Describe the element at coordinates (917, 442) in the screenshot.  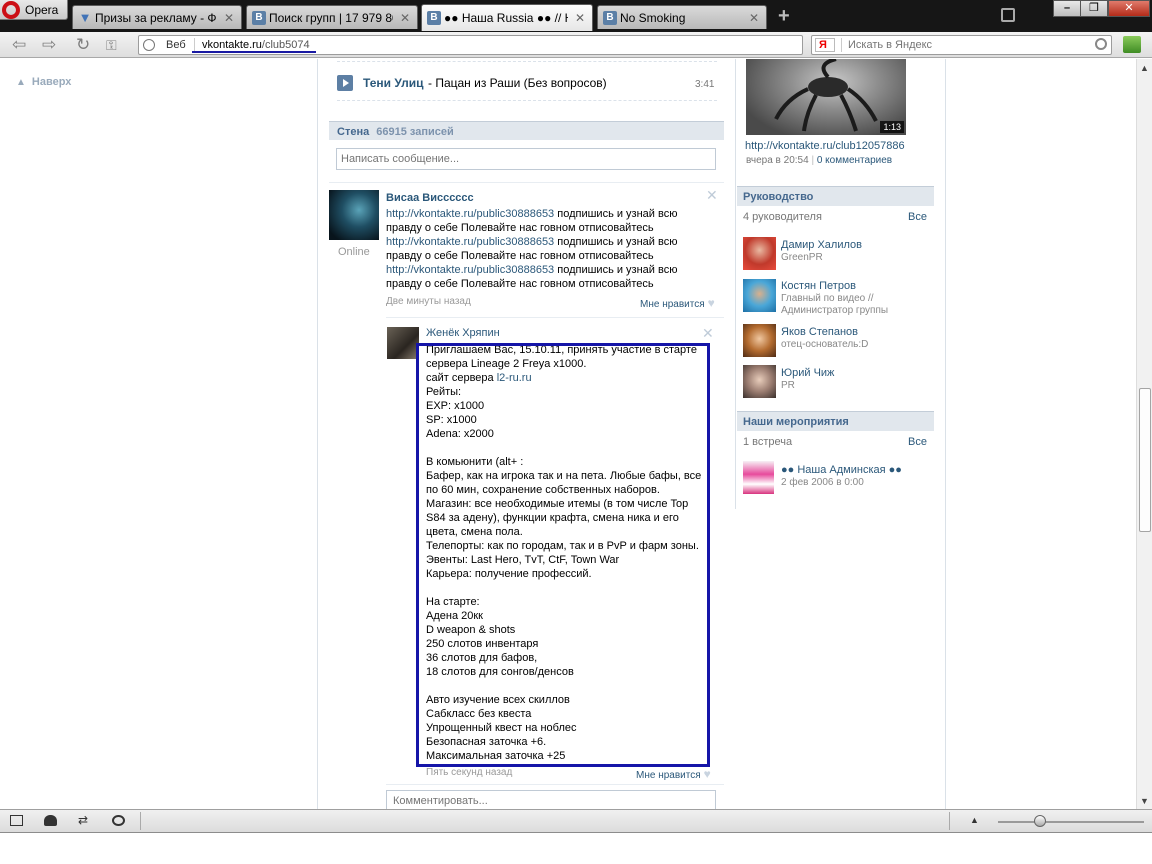
I see `events-all-link: Все` at that location.